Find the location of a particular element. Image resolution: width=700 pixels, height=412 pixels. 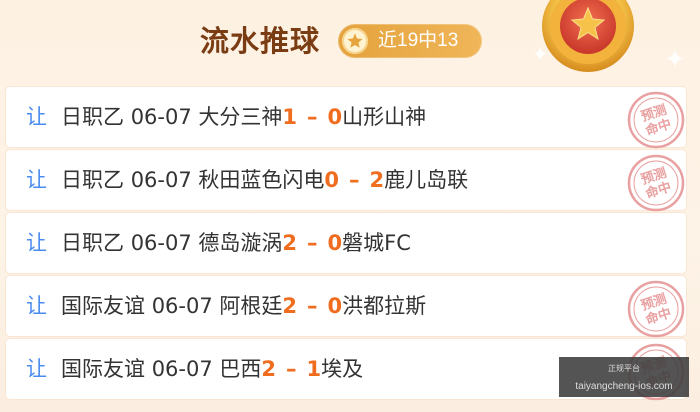

away-score: 1 is located at coordinates (314, 369).